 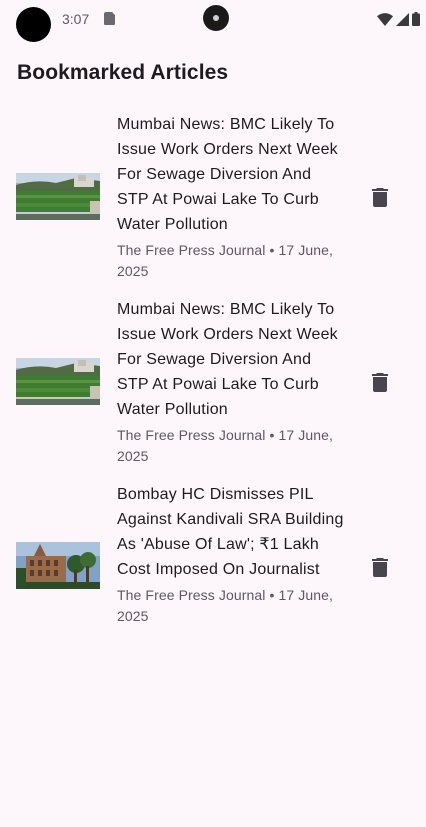 I want to click on article-thumbnail-court, so click(x=58, y=565).